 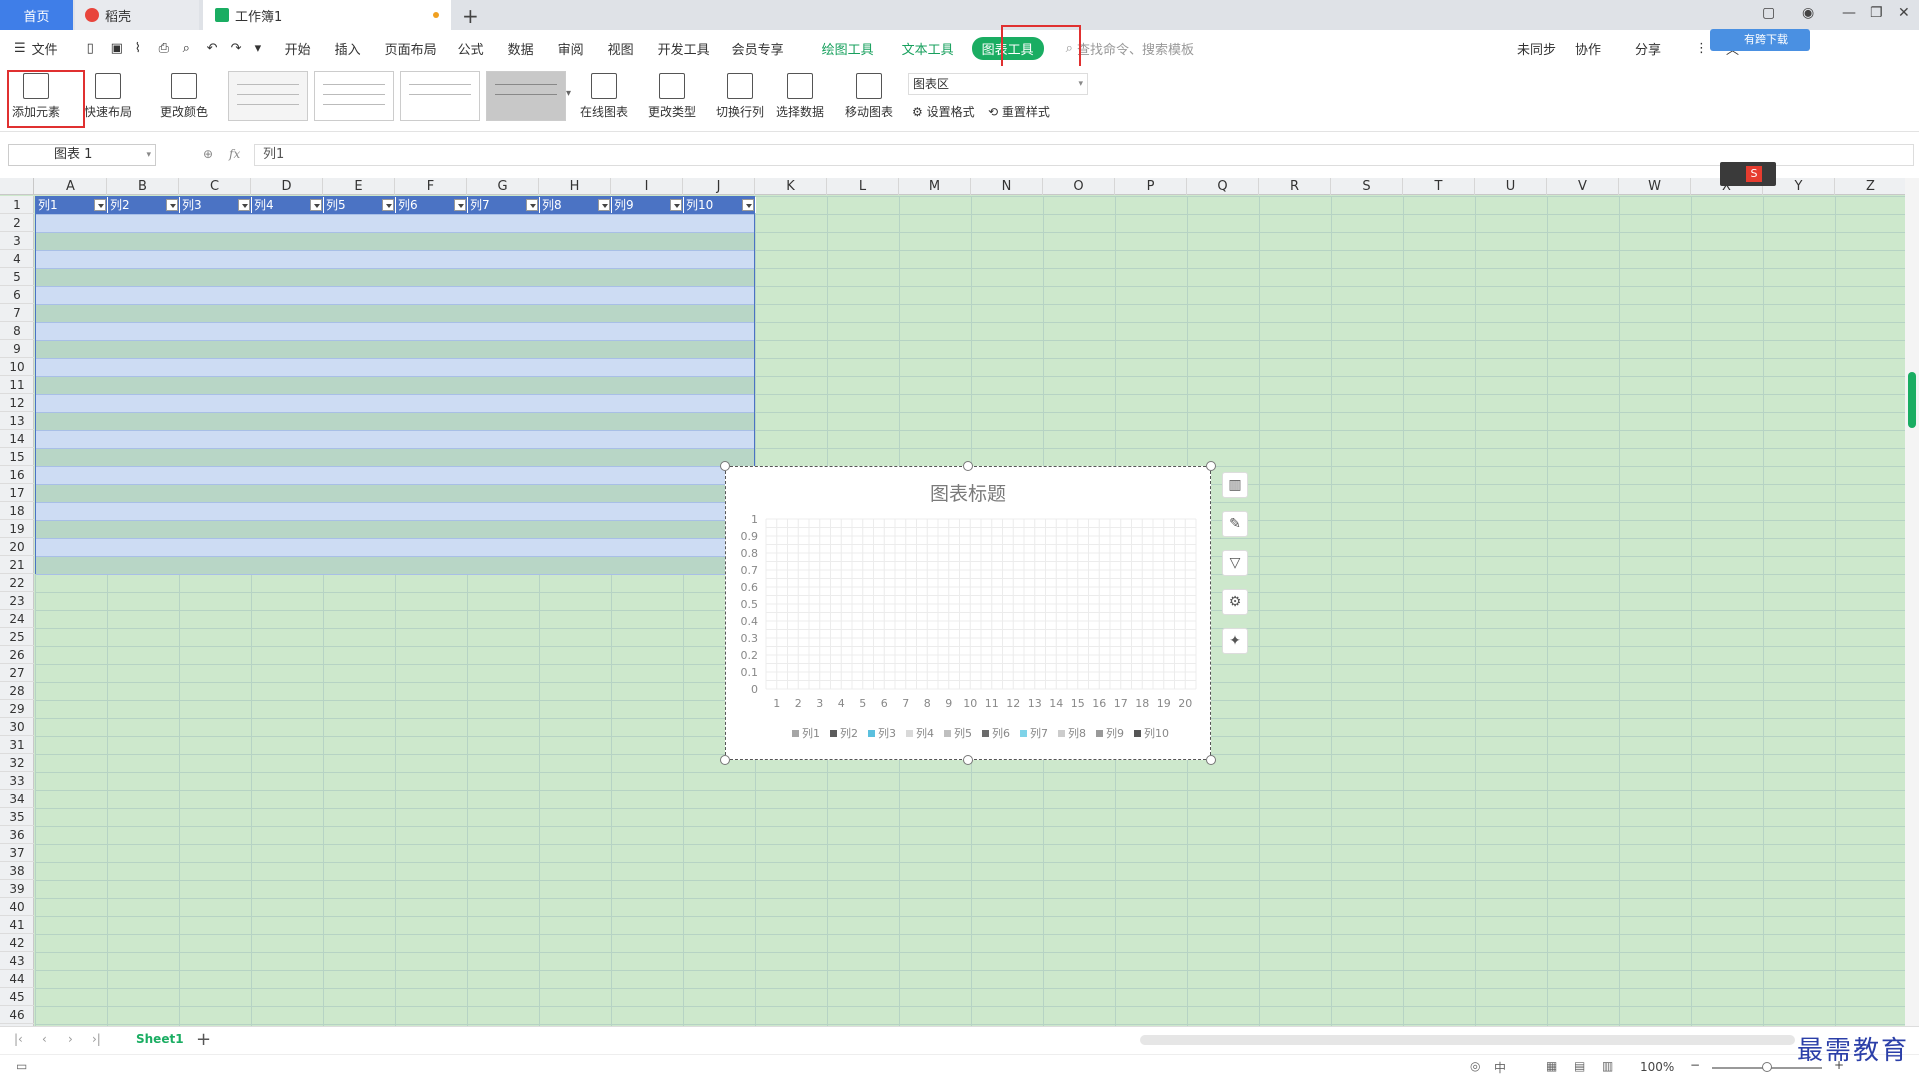 What do you see at coordinates (17, 313) in the screenshot?
I see `row-header-7: 7` at bounding box center [17, 313].